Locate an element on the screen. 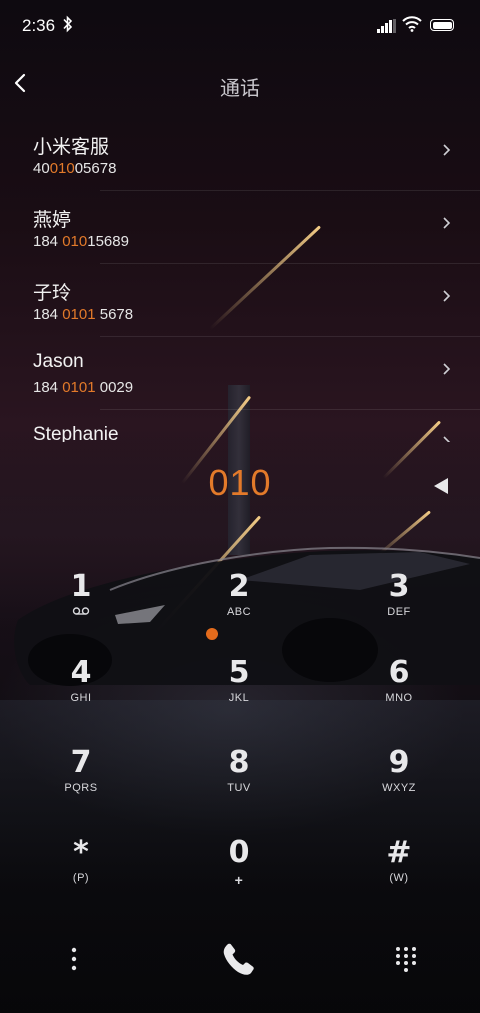 Image resolution: width=480 pixels, height=1013 pixels. signal-icon is located at coordinates (387, 26).